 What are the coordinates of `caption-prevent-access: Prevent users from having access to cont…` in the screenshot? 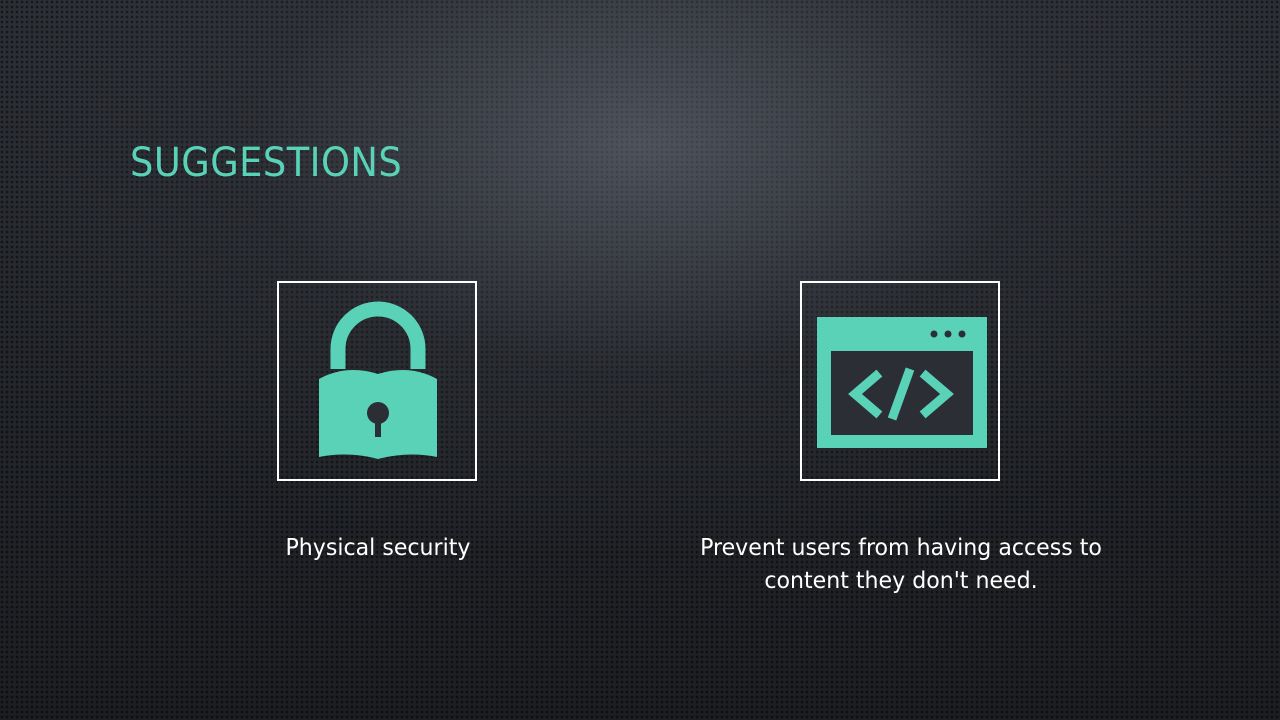 It's located at (901, 564).